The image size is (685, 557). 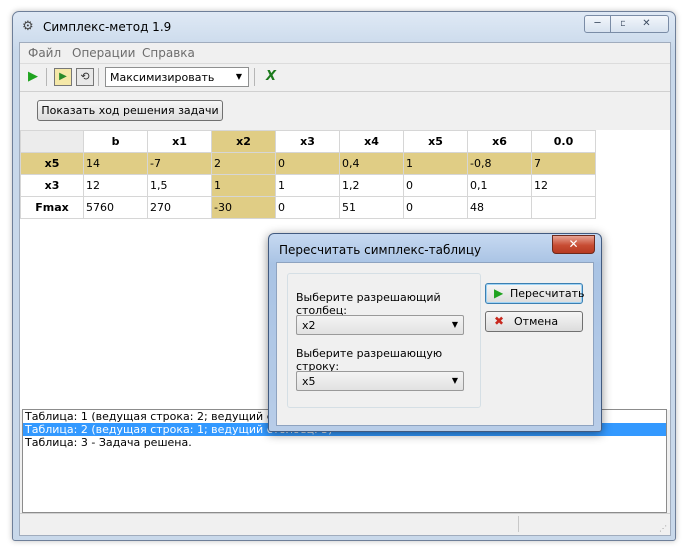 What do you see at coordinates (371, 163) in the screenshot?
I see `table-cell: 0,4` at bounding box center [371, 163].